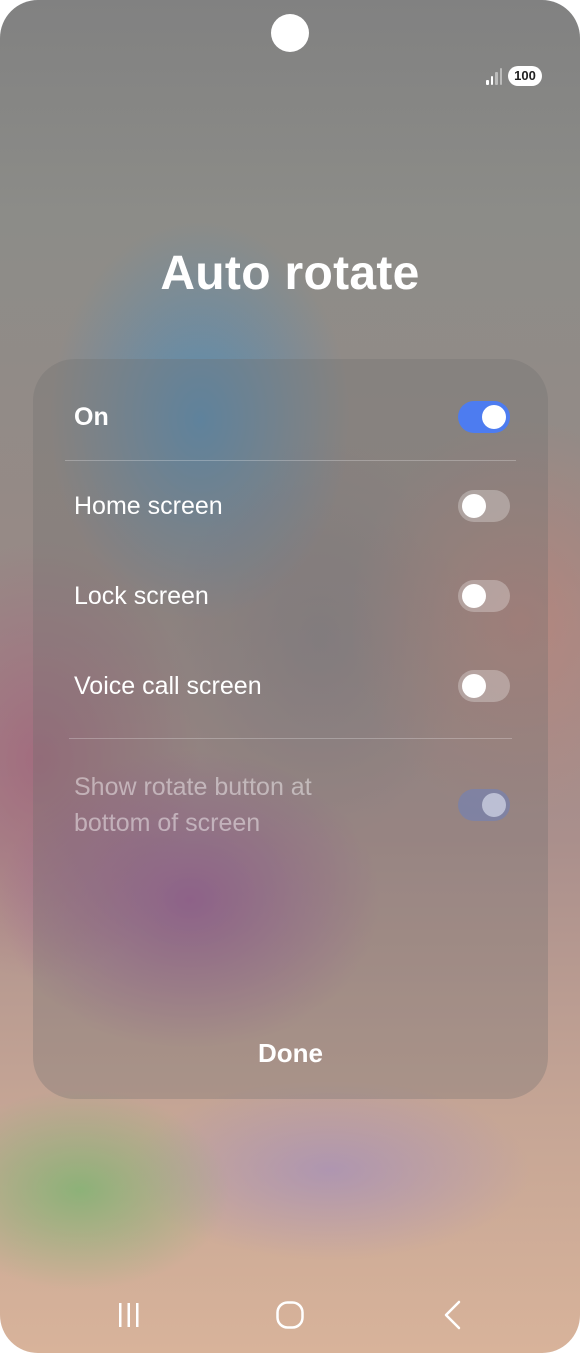 The image size is (580, 1353). Describe the element at coordinates (290, 506) in the screenshot. I see `setting-row-home-screen: Home screen` at that location.